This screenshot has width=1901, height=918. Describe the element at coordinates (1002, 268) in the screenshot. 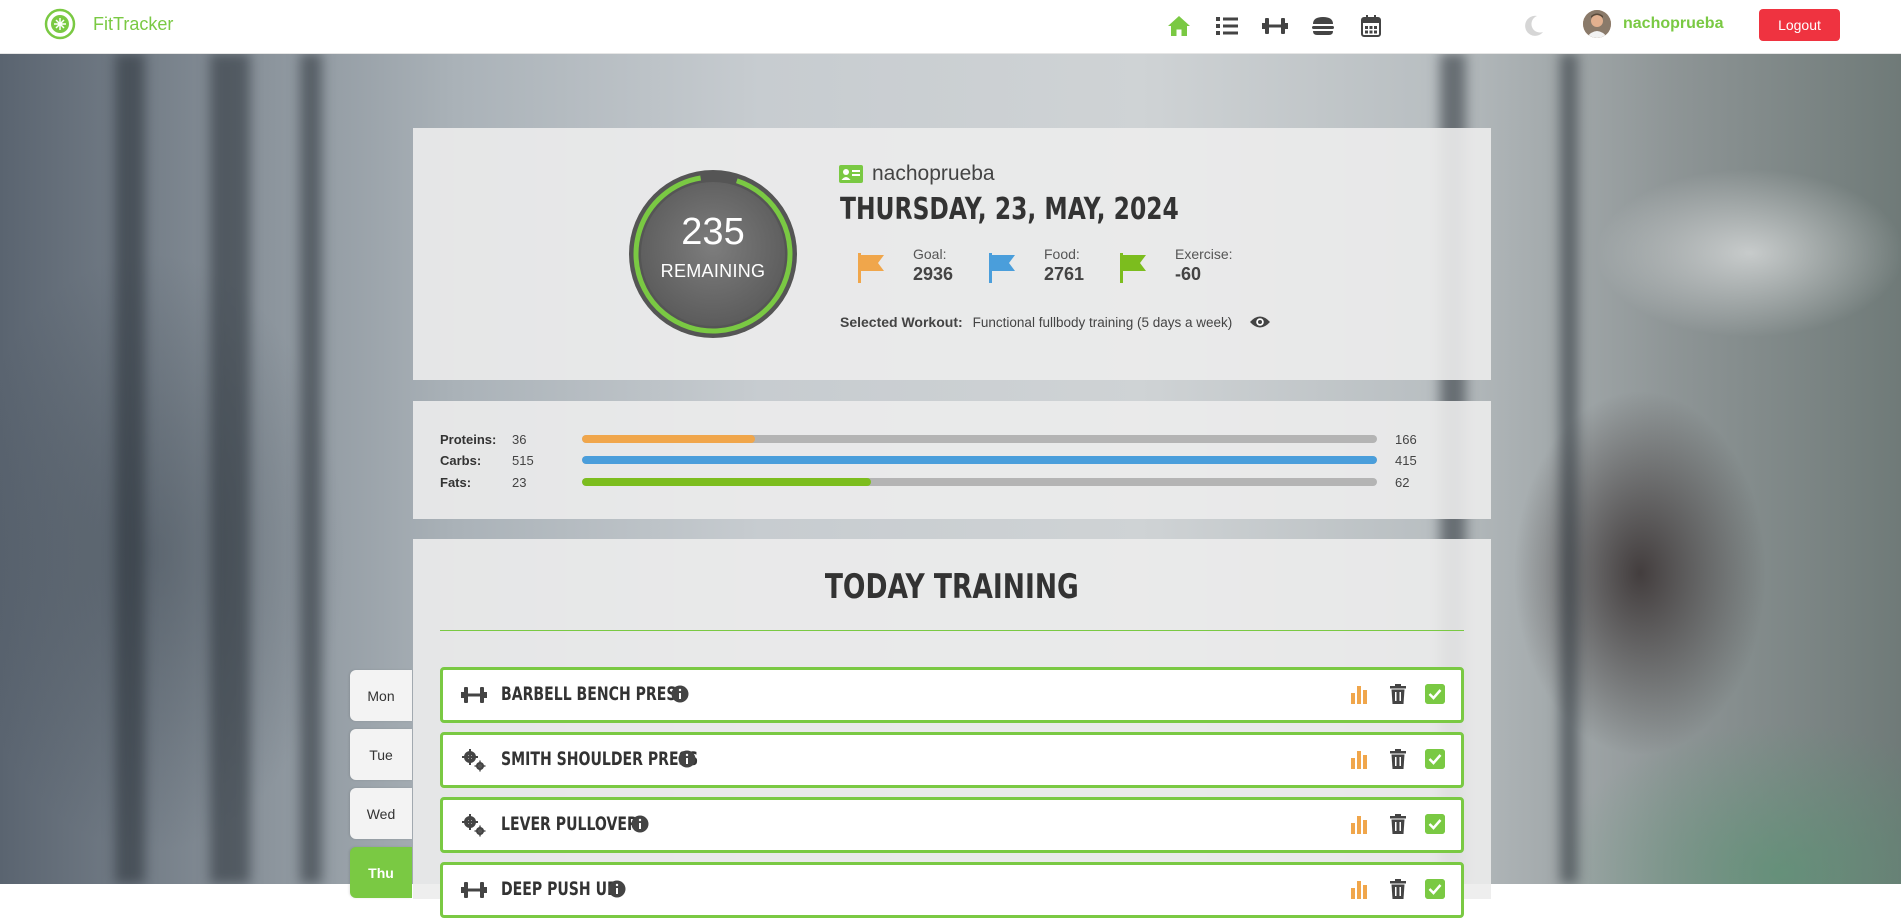

I see `food-flag-icon` at that location.